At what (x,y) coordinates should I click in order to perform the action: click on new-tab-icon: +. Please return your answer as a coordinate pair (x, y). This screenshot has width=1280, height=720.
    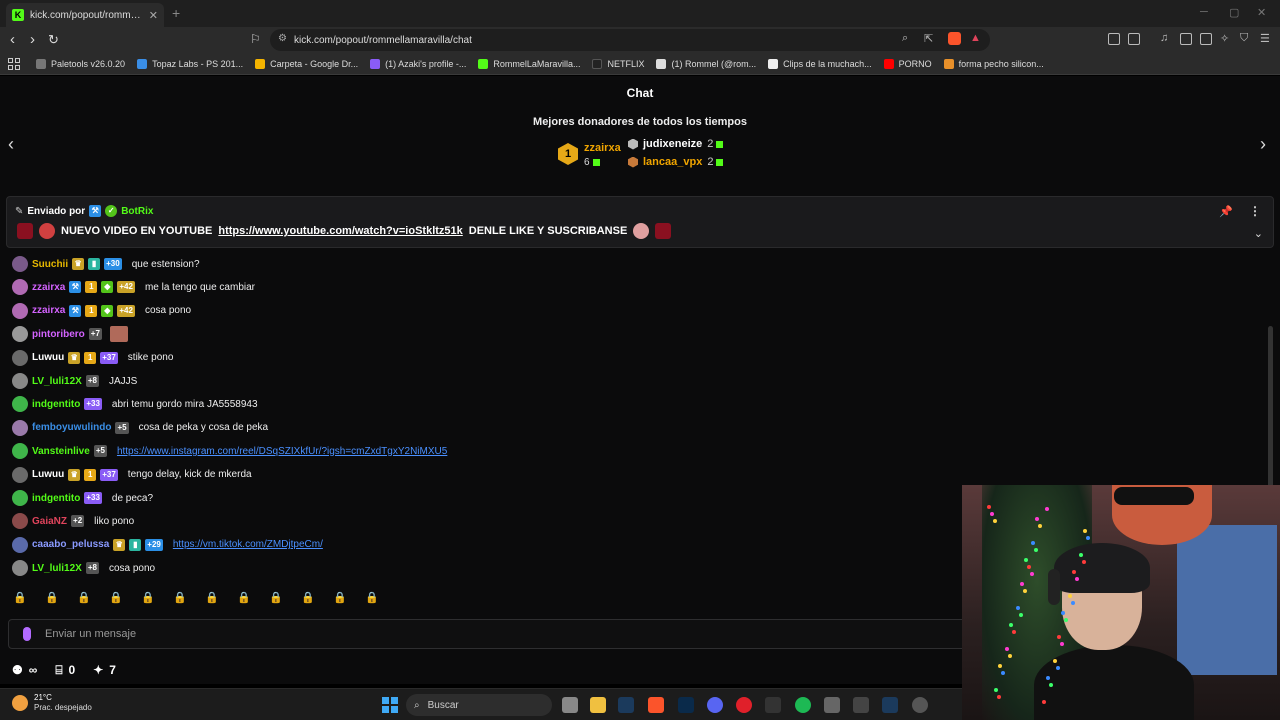
    Looking at the image, I should click on (176, 13).